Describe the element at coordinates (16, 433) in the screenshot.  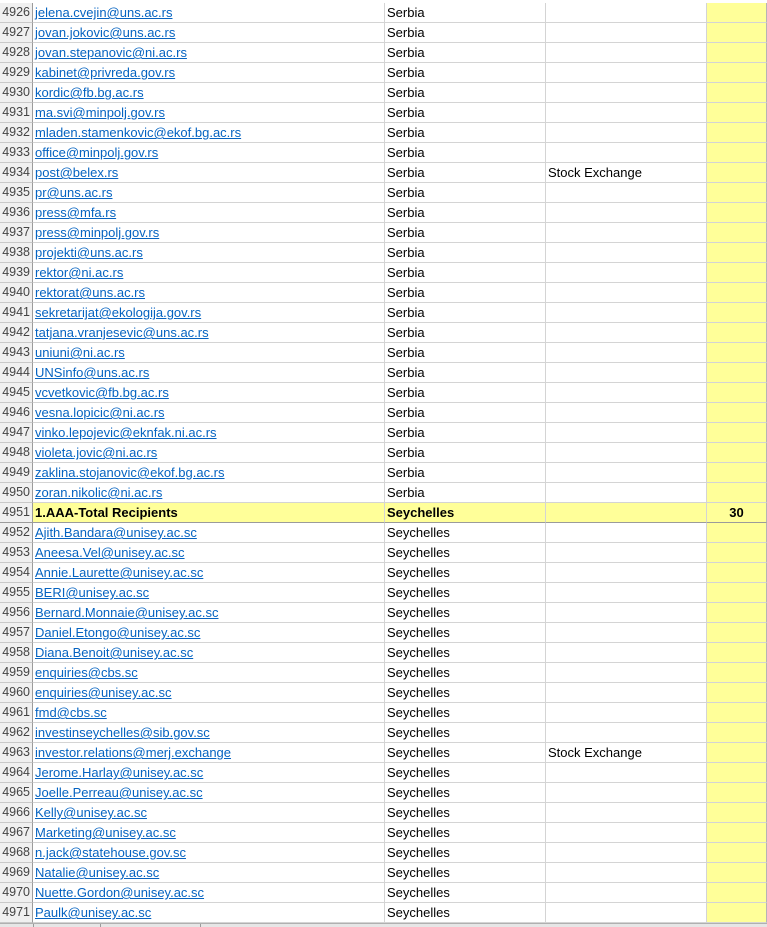
I see `row-number: 4947` at that location.